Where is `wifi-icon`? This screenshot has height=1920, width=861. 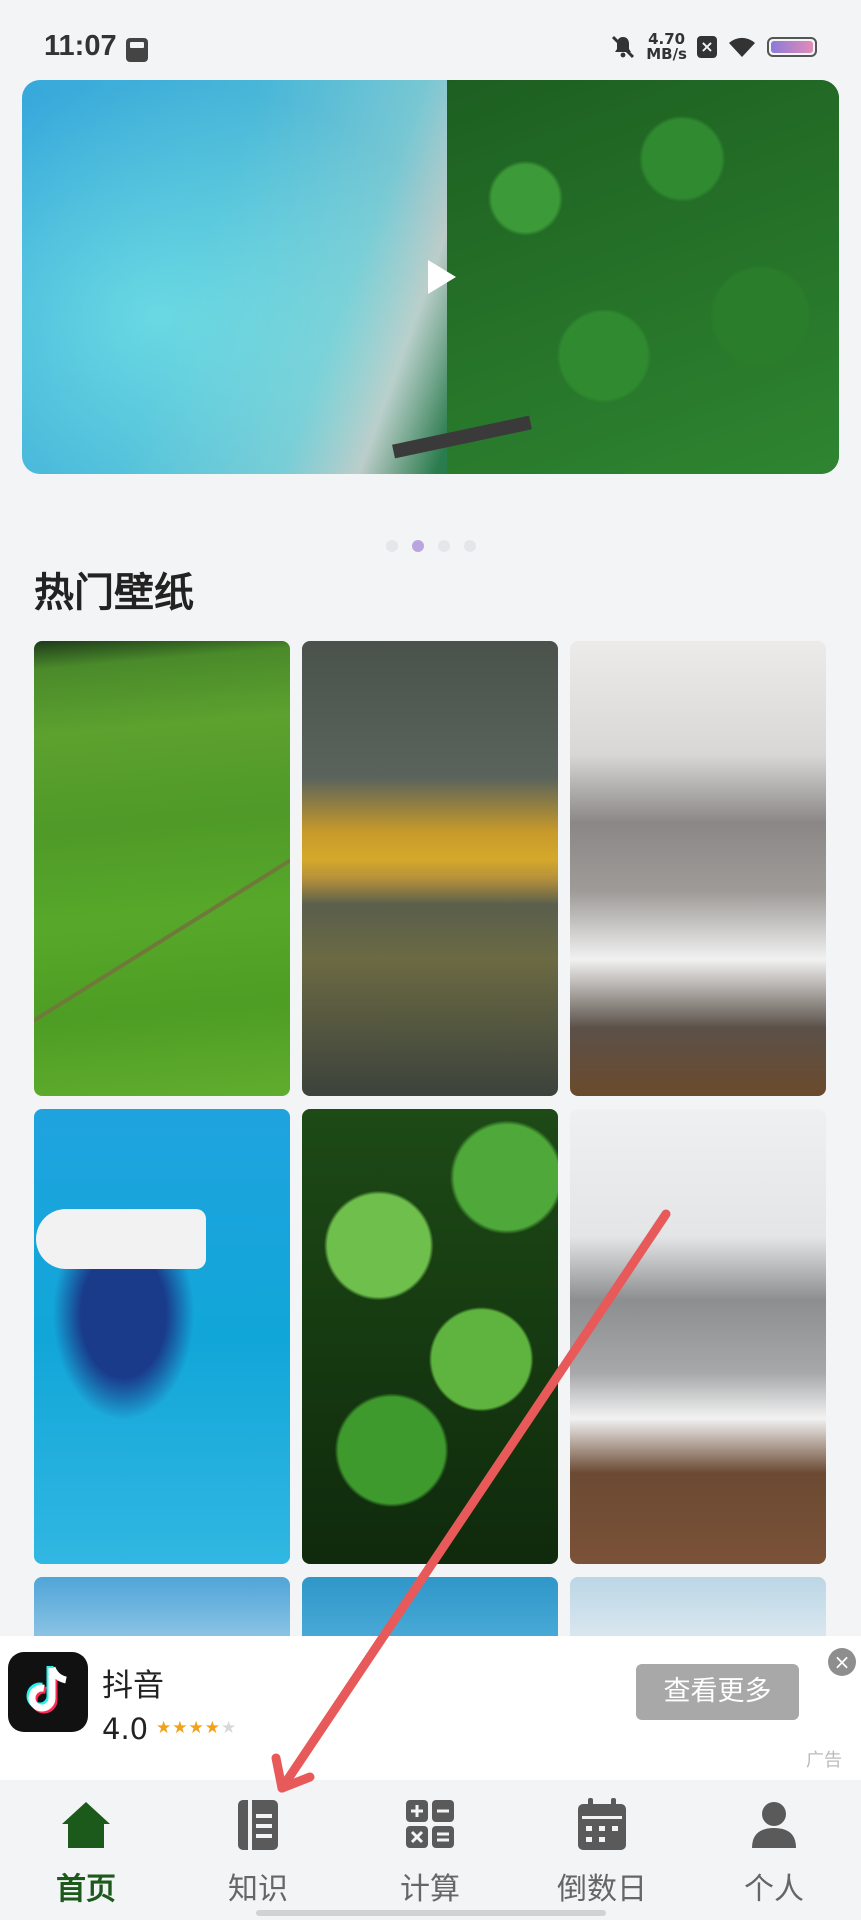
wifi-icon is located at coordinates (742, 47).